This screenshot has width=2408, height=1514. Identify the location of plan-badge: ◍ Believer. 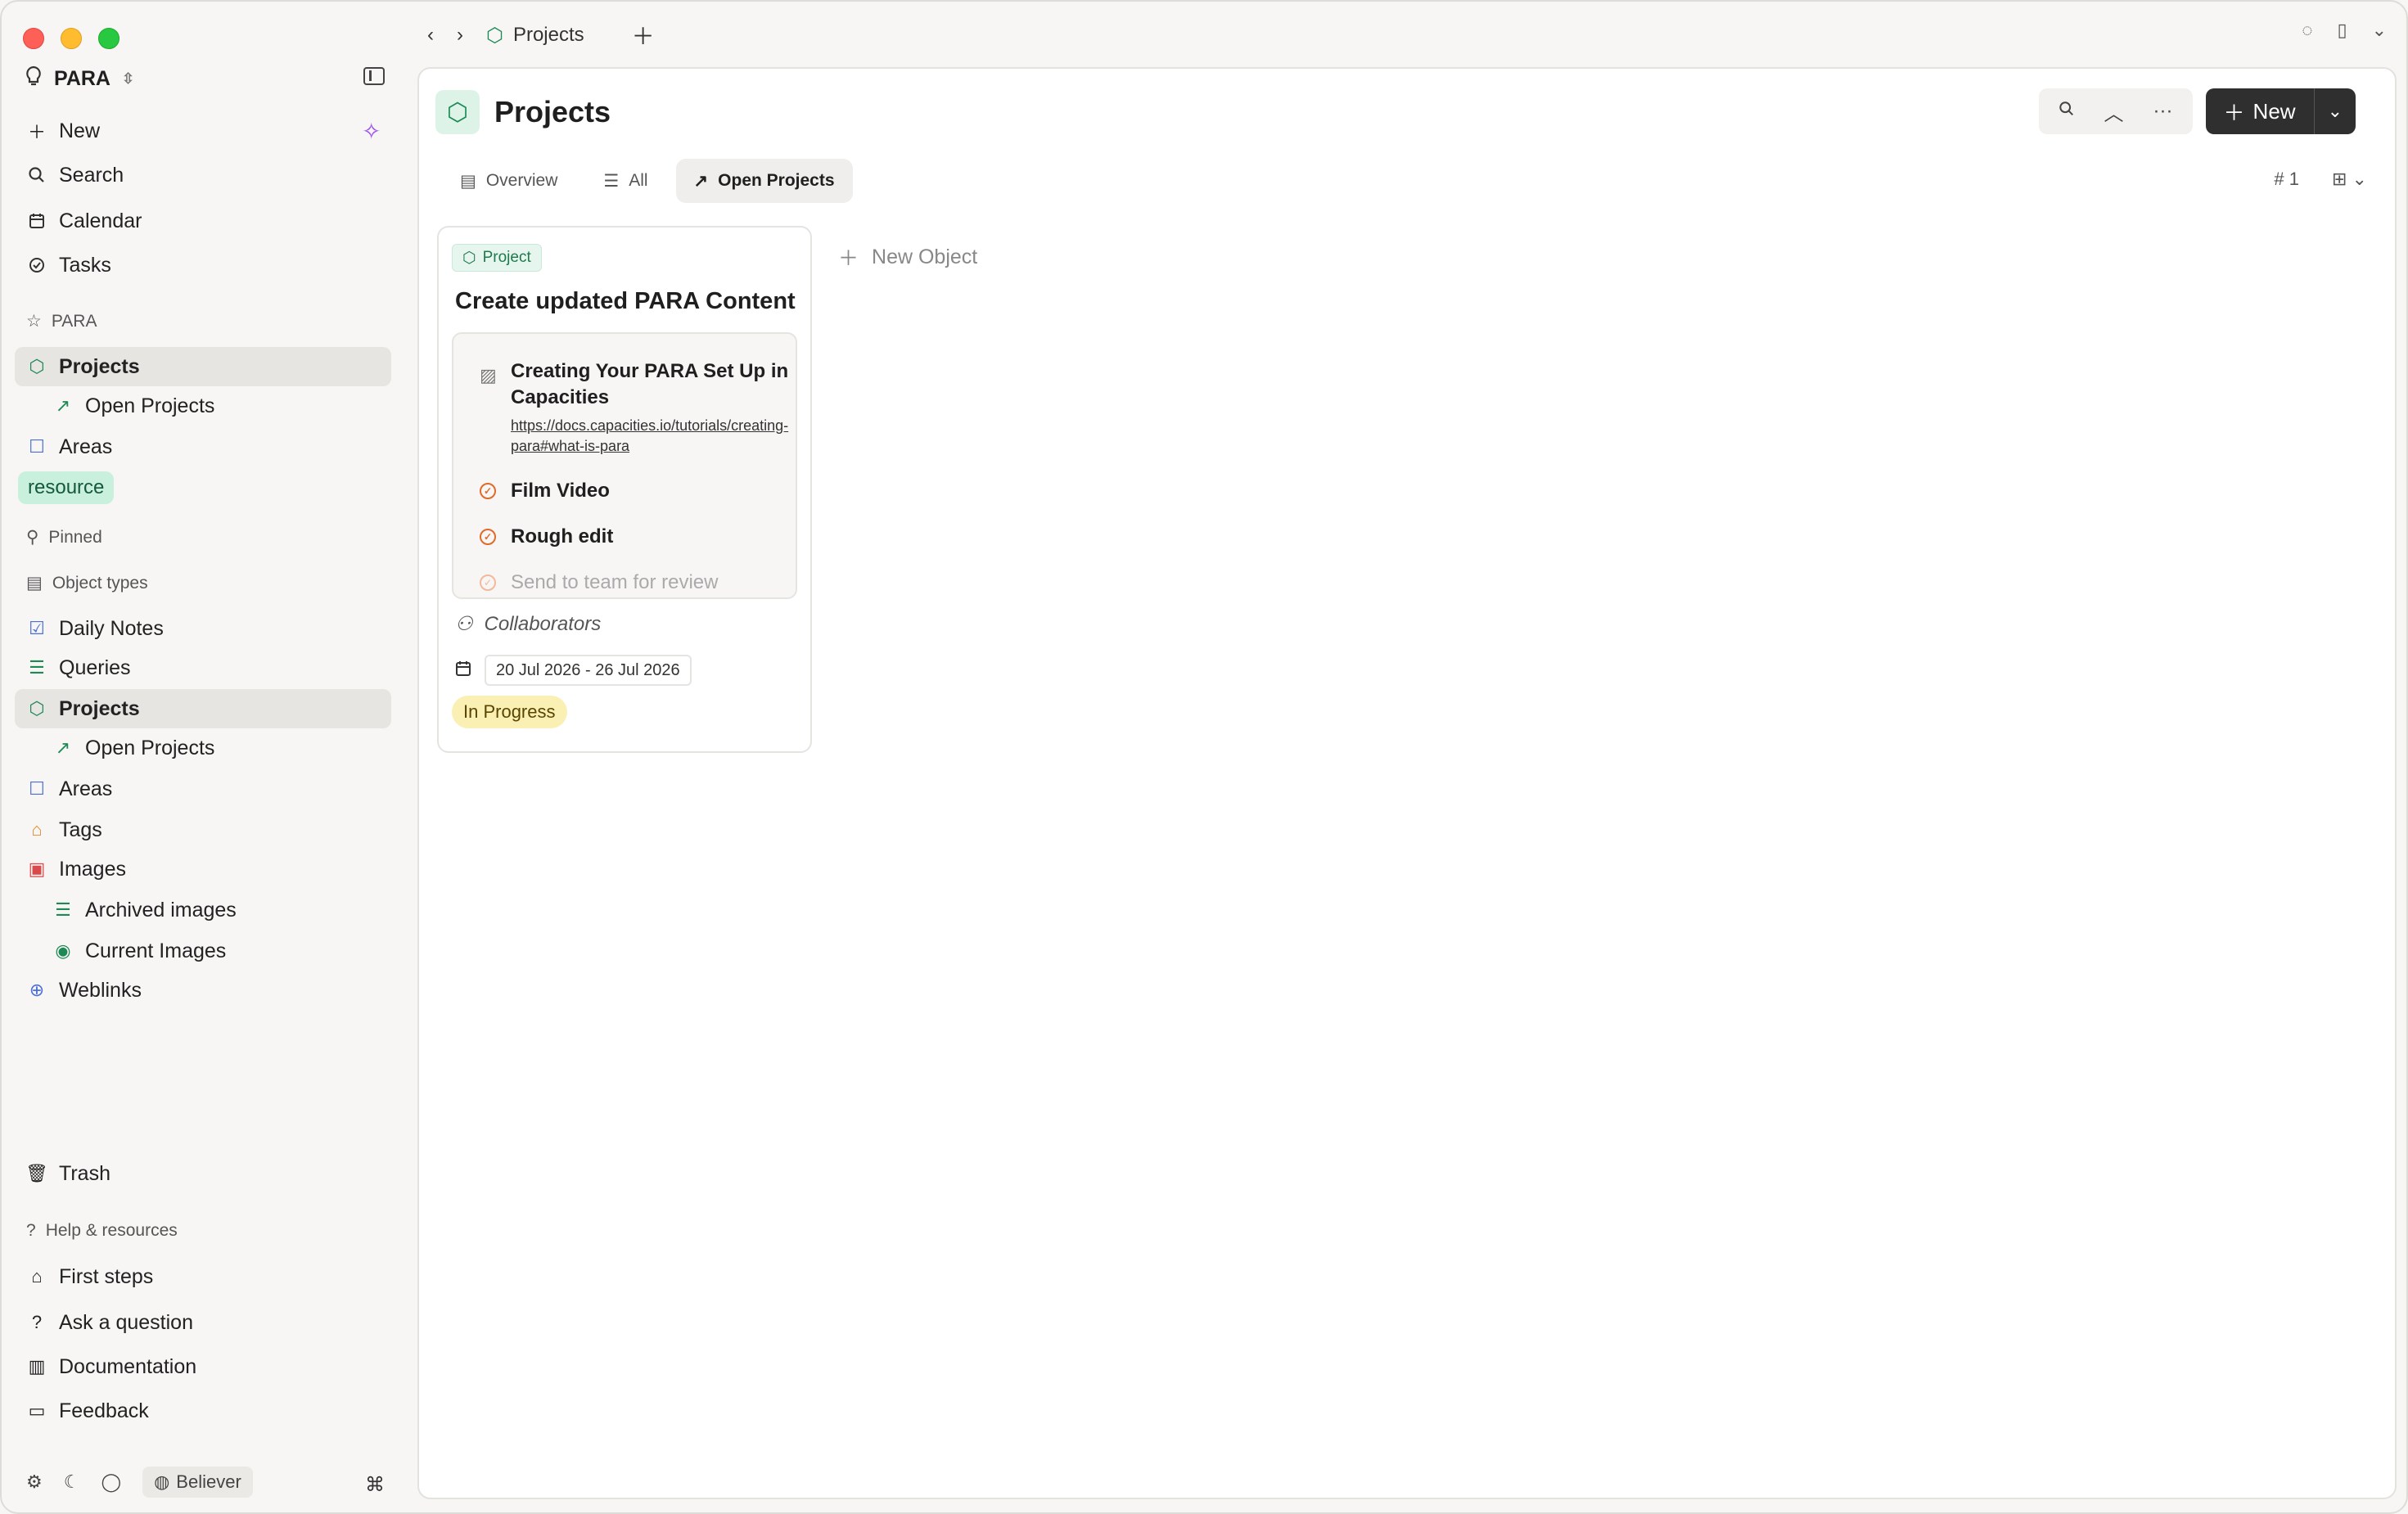
(197, 1482).